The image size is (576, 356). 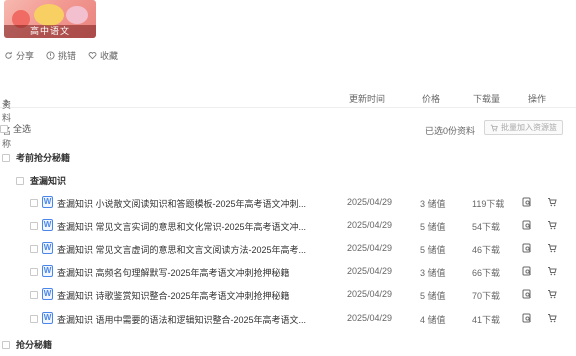 I want to click on cover-image: 高中语文, so click(x=50, y=19).